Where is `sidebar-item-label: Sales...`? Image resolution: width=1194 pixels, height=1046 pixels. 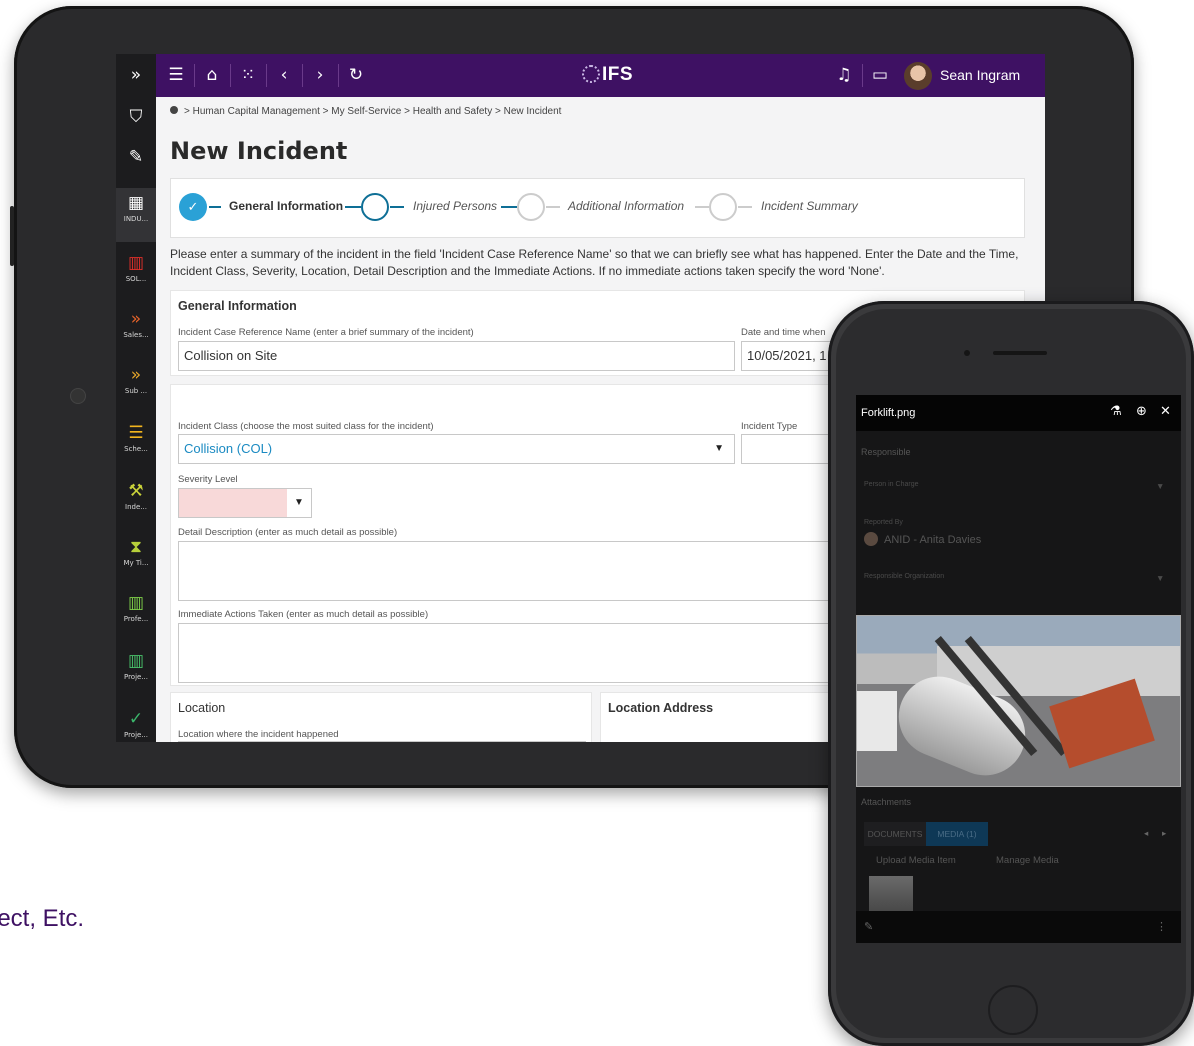
sidebar-item-label: Sales... is located at coordinates (136, 335).